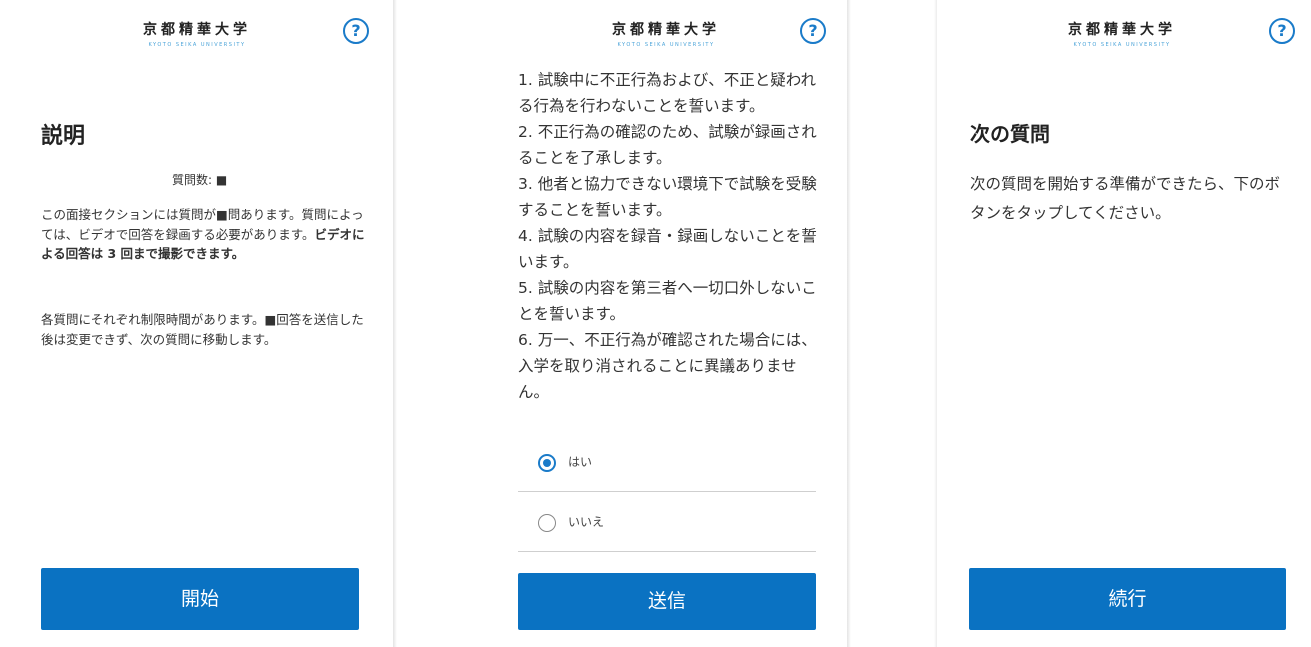 This screenshot has height=647, width=1311. What do you see at coordinates (586, 522) in the screenshot?
I see `option-label: いいえ` at bounding box center [586, 522].